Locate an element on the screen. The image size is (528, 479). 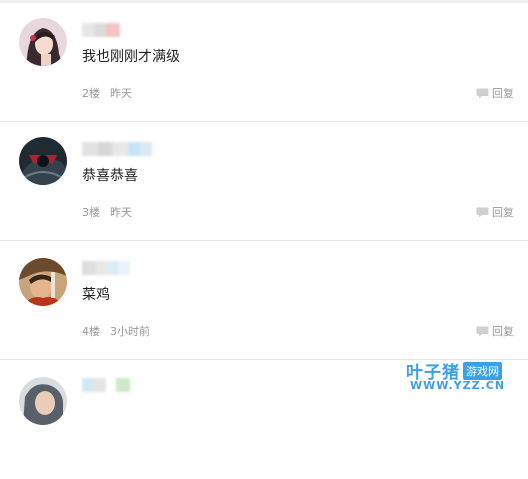
comment-meta: 3楼 昨天 is located at coordinates (107, 212).